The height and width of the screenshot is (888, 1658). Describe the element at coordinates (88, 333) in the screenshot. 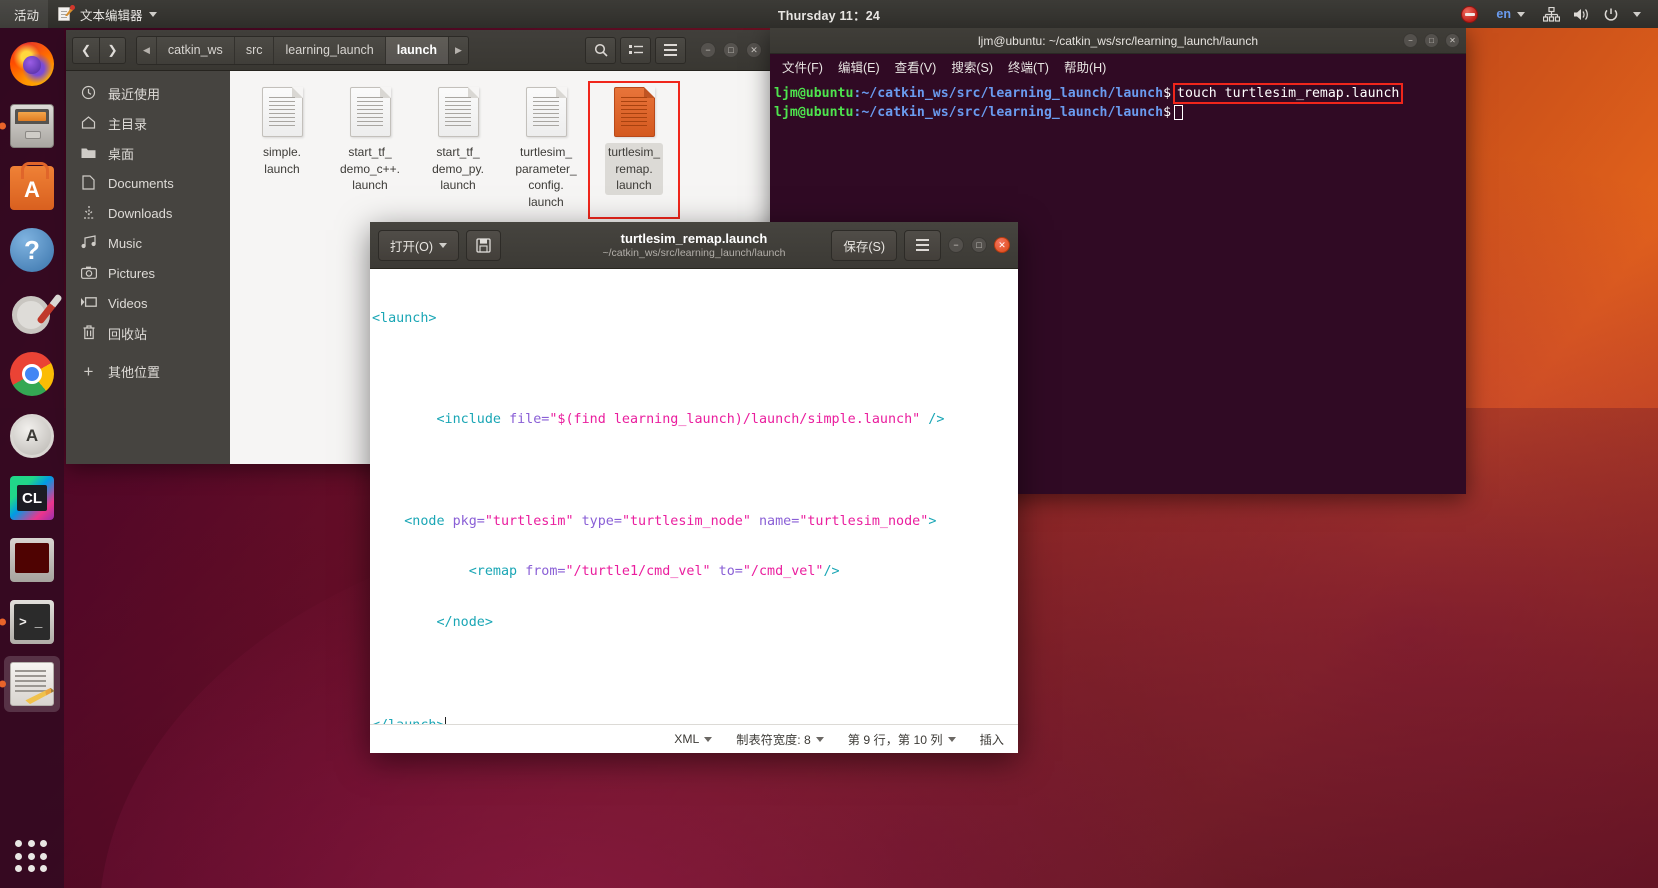

I see `trash-icon` at that location.